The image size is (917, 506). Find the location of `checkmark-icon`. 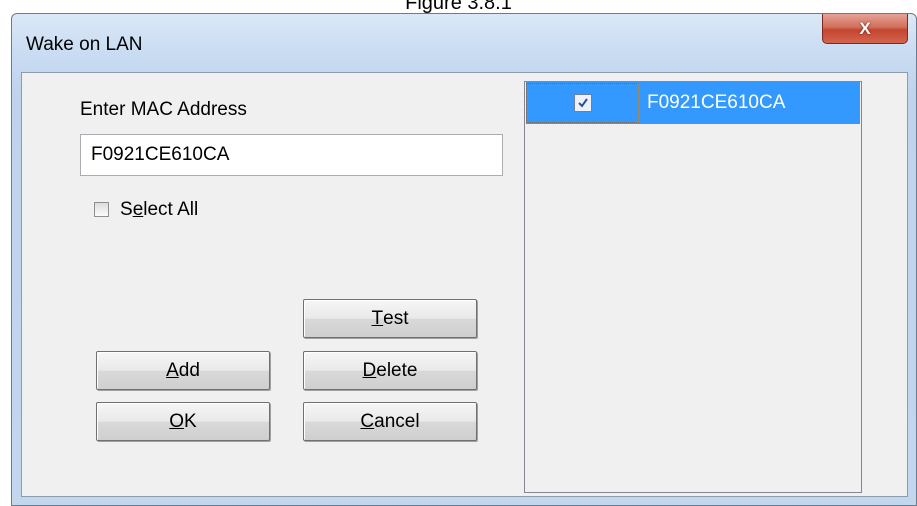

checkmark-icon is located at coordinates (582, 103).